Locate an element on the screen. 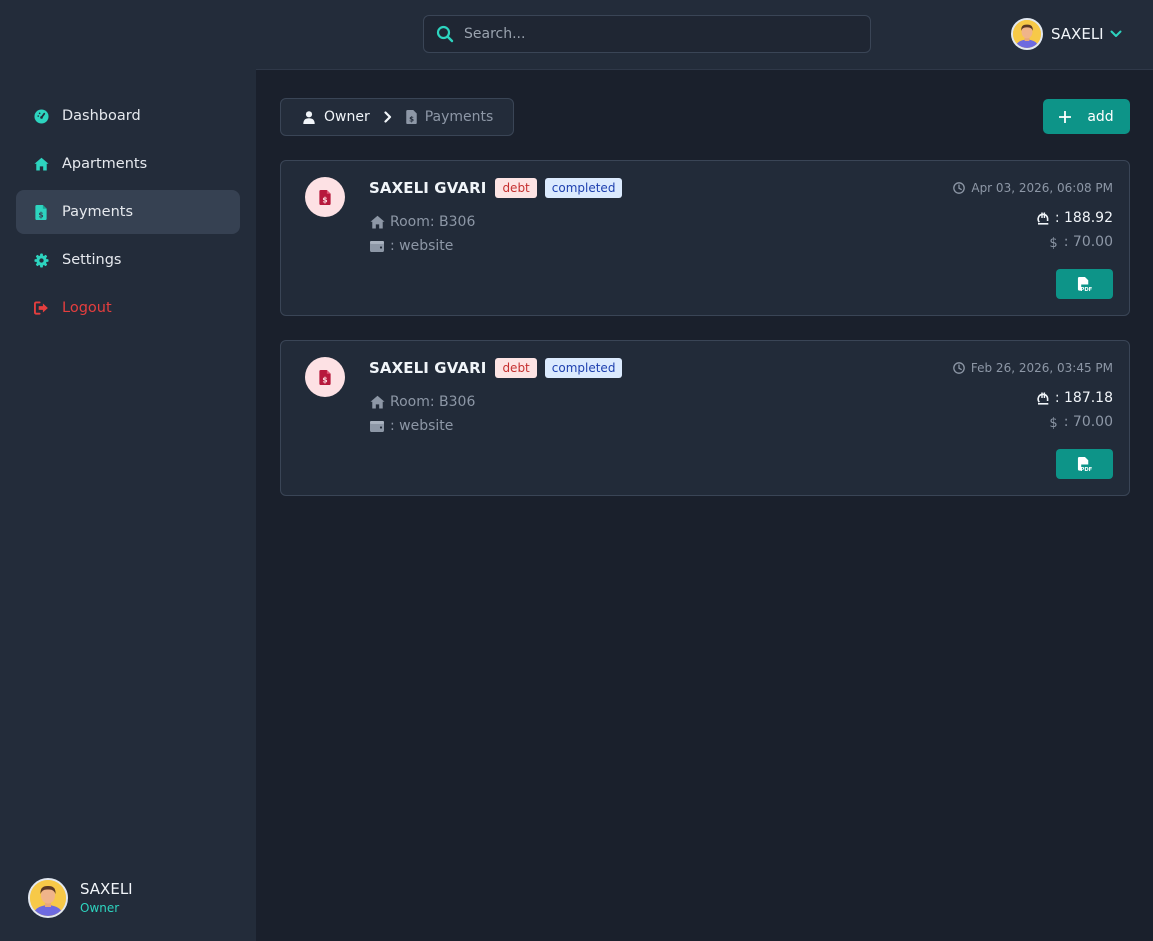  payment-date: Feb 26, 2026, 03:45 PM is located at coordinates (1033, 368).